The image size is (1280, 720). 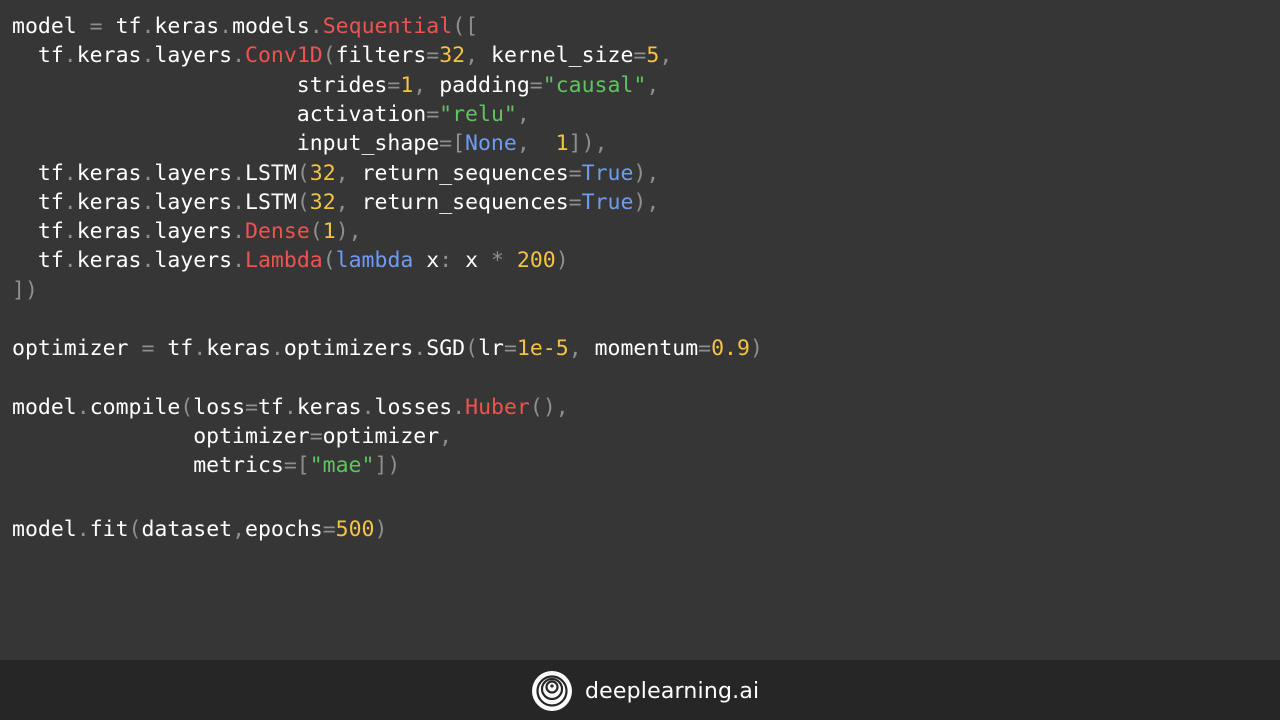 I want to click on code-token: filters, so click(x=381, y=56).